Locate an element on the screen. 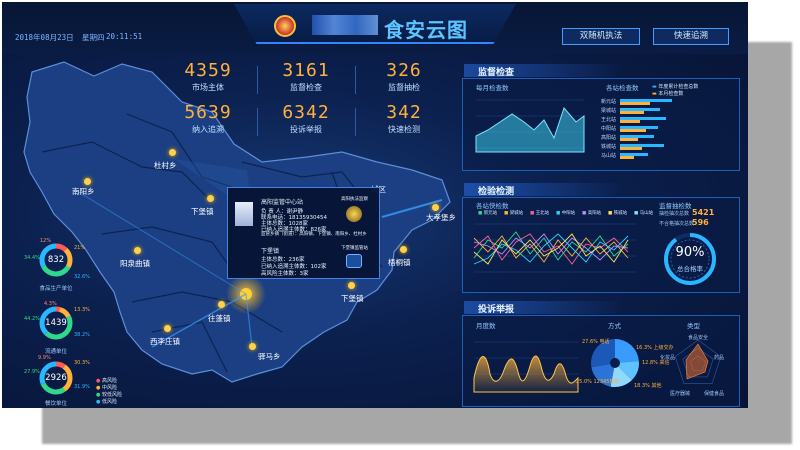  pie-label-hotline: 25.0% 12345热线 is located at coordinates (598, 382).